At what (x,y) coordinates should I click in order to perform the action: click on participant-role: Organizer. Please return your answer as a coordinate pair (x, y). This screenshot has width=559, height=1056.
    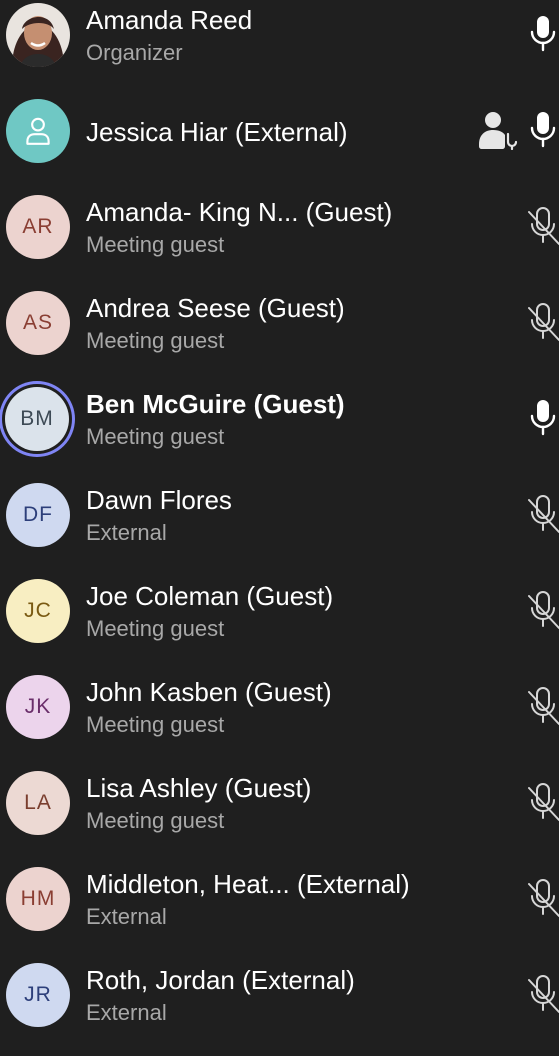
    Looking at the image, I should click on (134, 52).